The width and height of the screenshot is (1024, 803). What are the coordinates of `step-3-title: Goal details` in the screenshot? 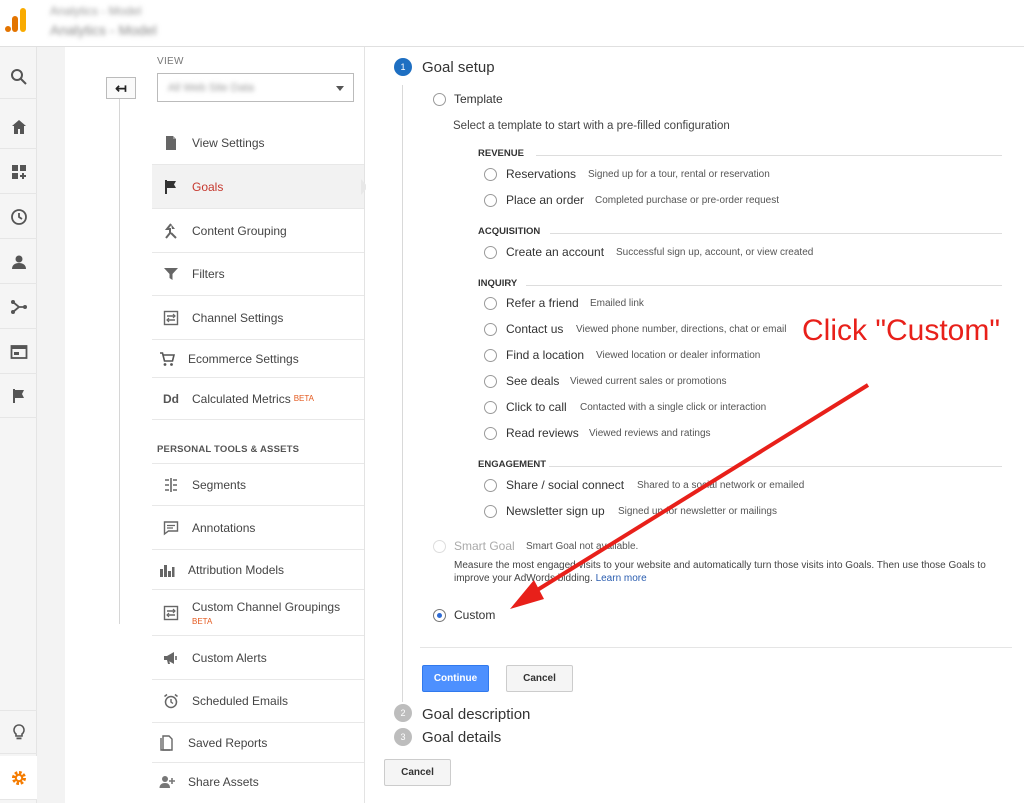 It's located at (461, 737).